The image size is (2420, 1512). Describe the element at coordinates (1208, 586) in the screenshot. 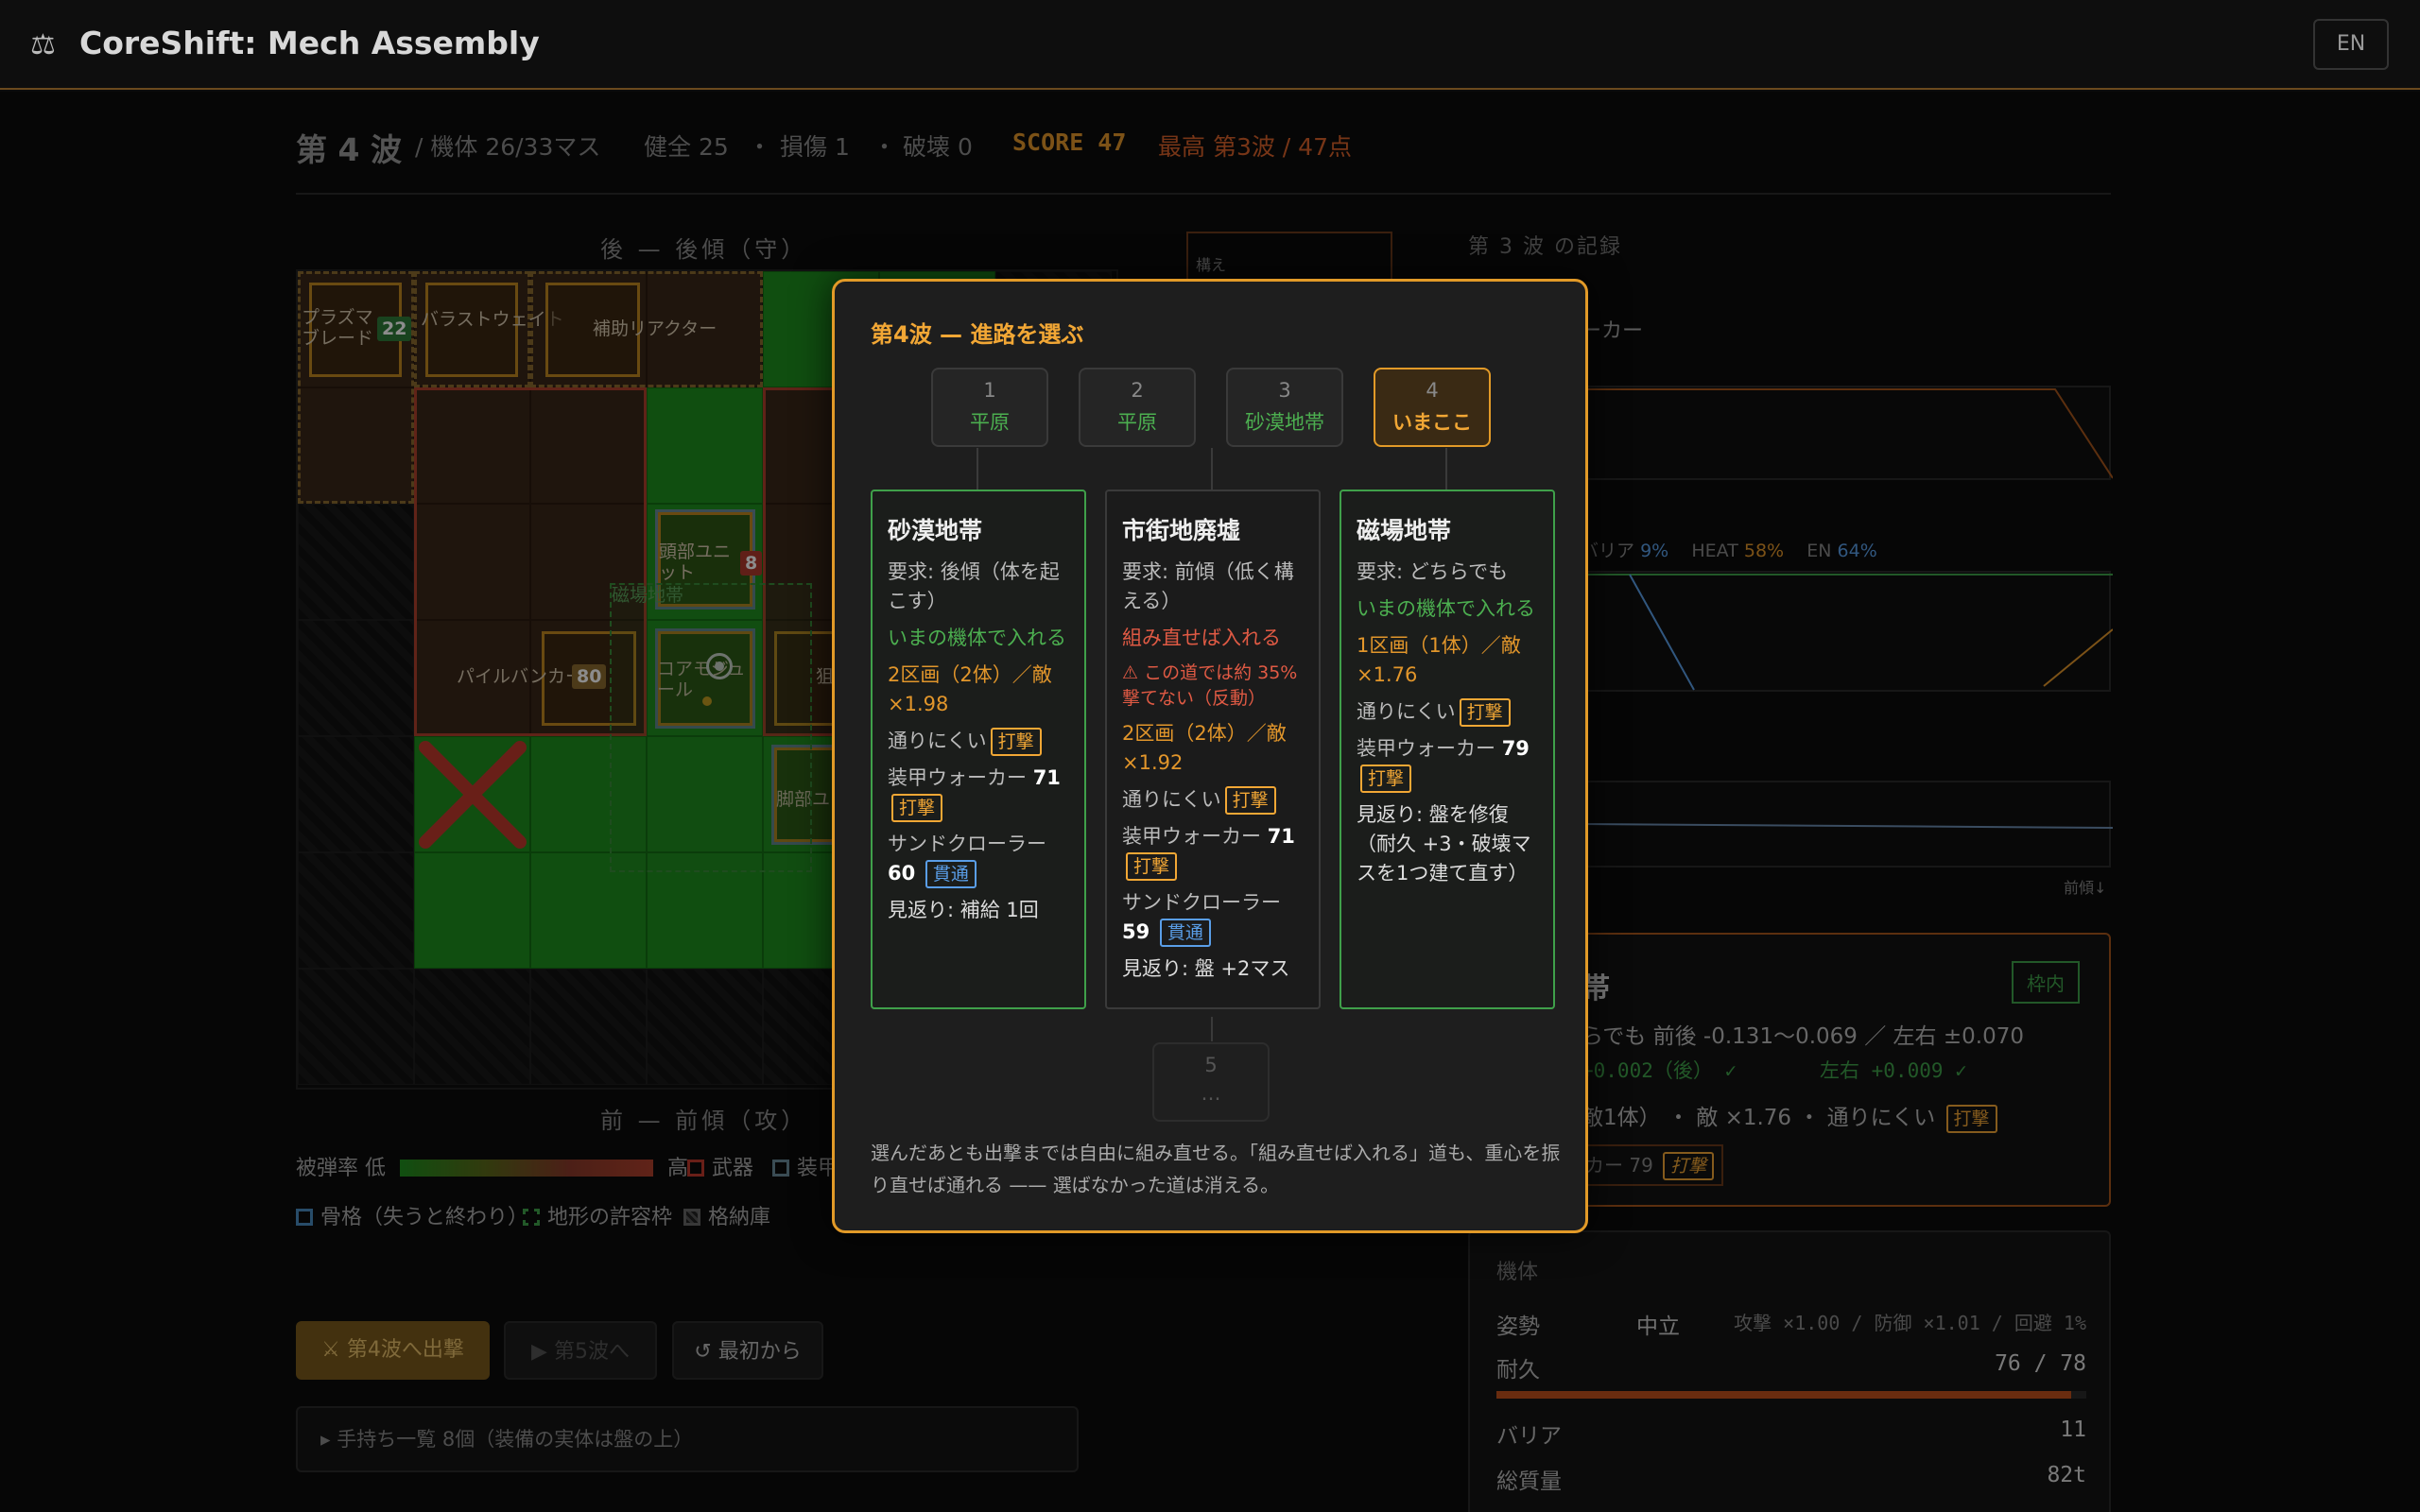

I see `route-requirement: 要求: 前傾（低く構える）` at that location.